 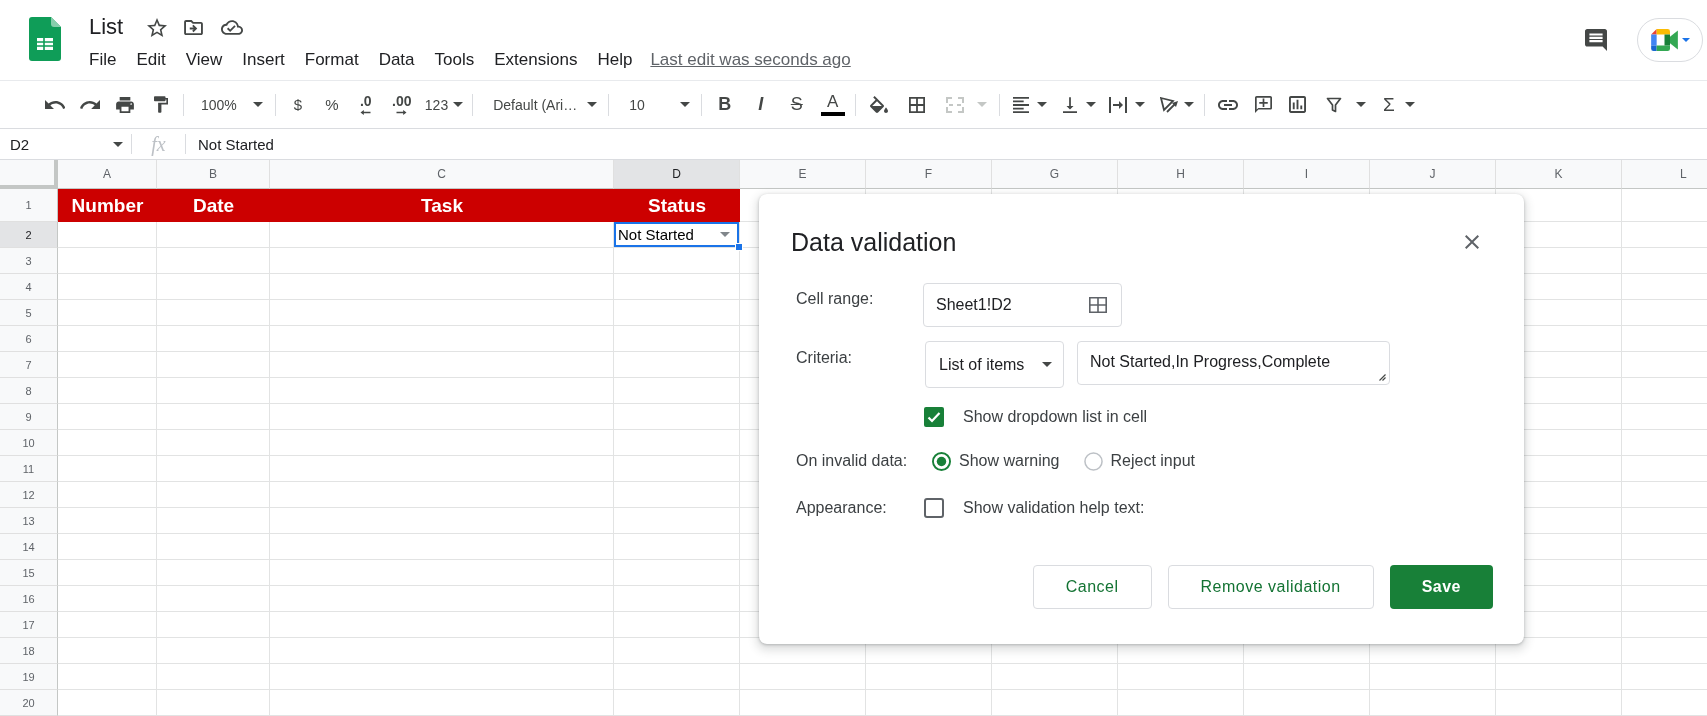 I want to click on align-left-icon, so click(x=1020, y=104).